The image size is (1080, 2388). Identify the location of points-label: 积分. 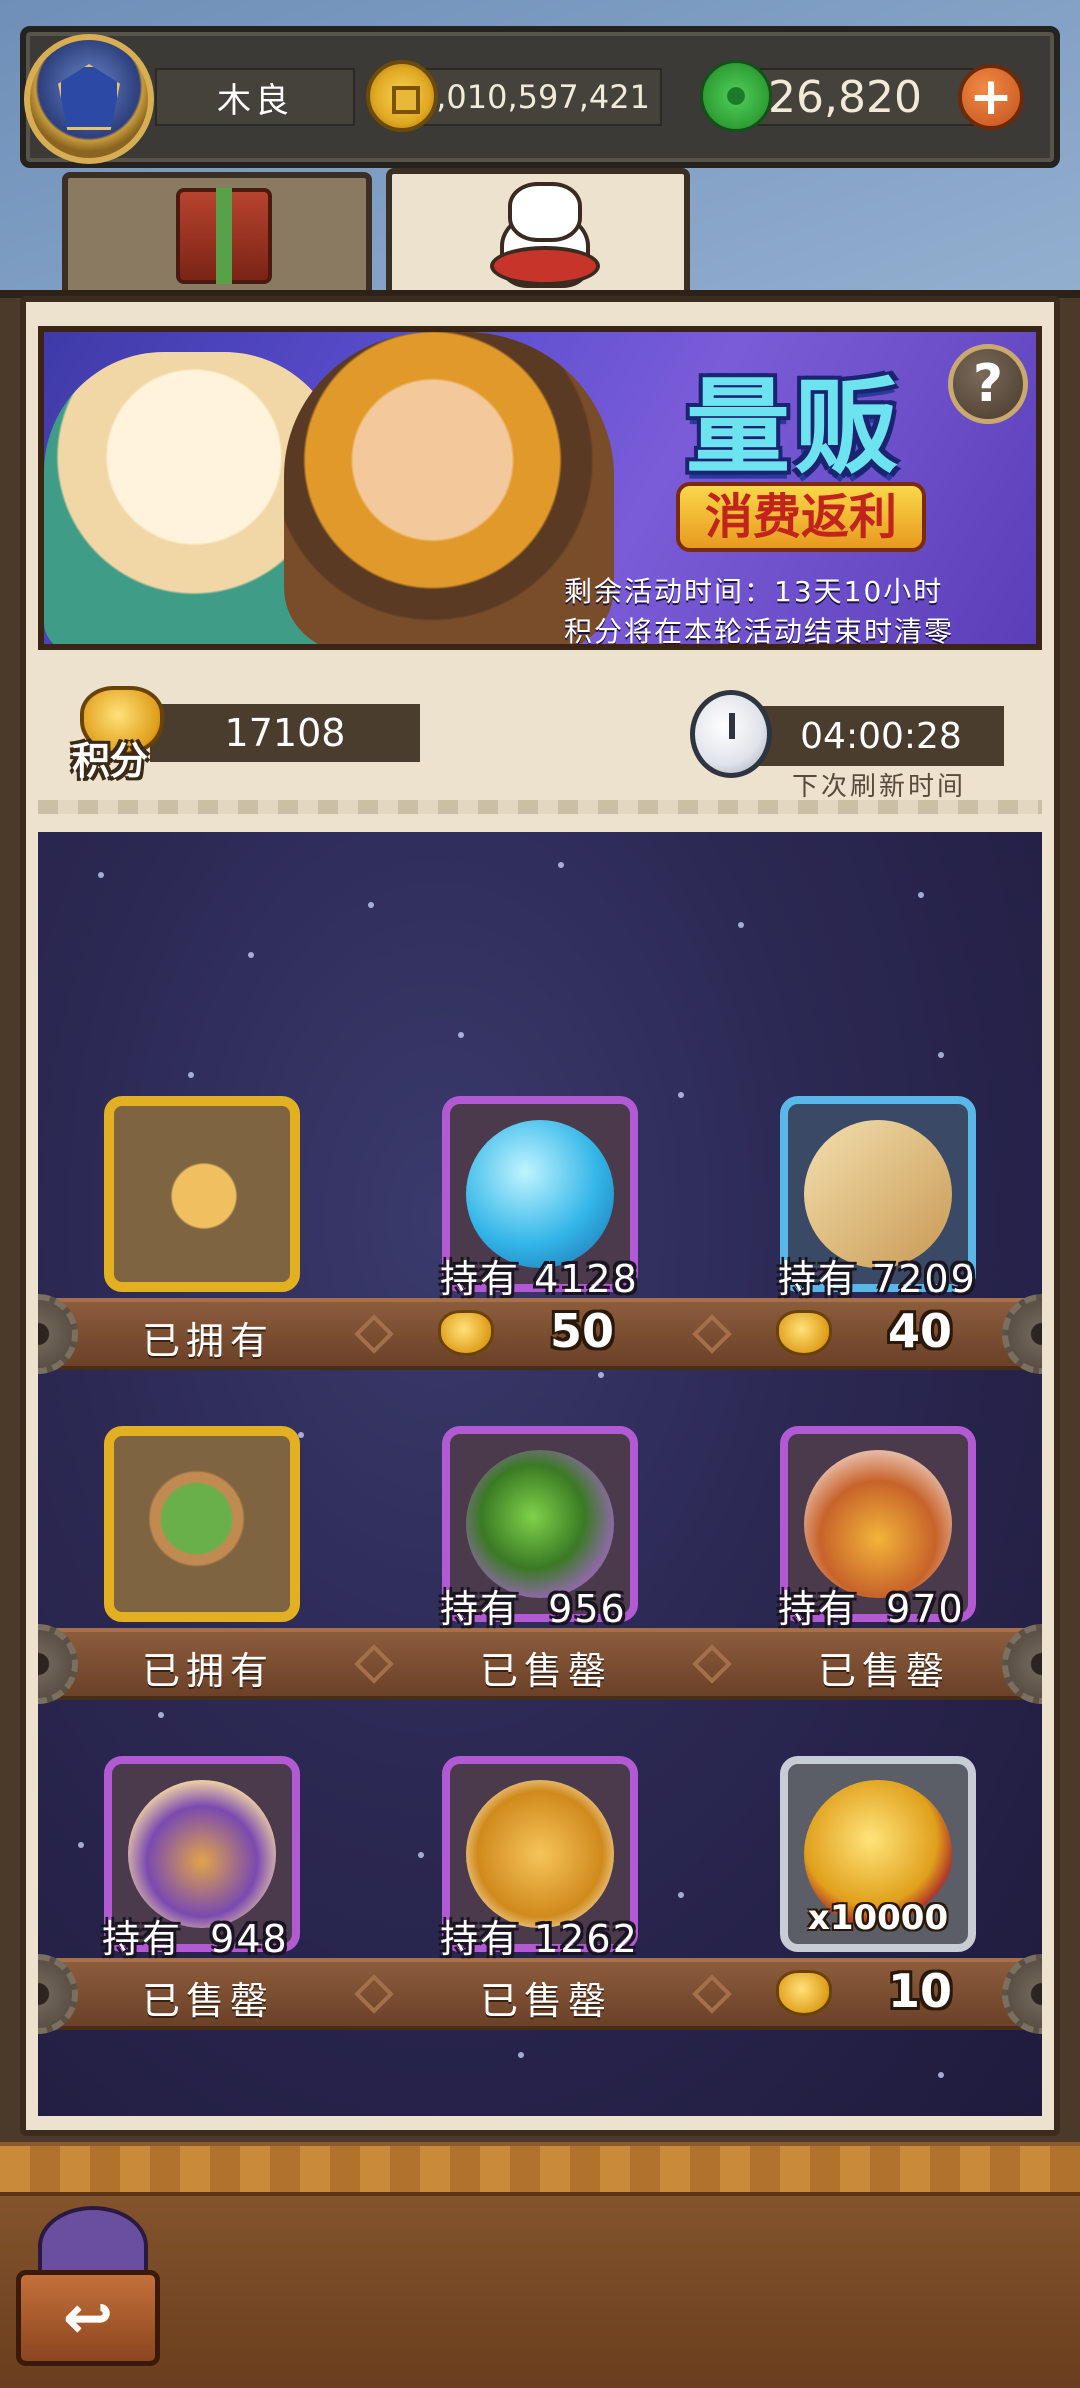
(110, 761).